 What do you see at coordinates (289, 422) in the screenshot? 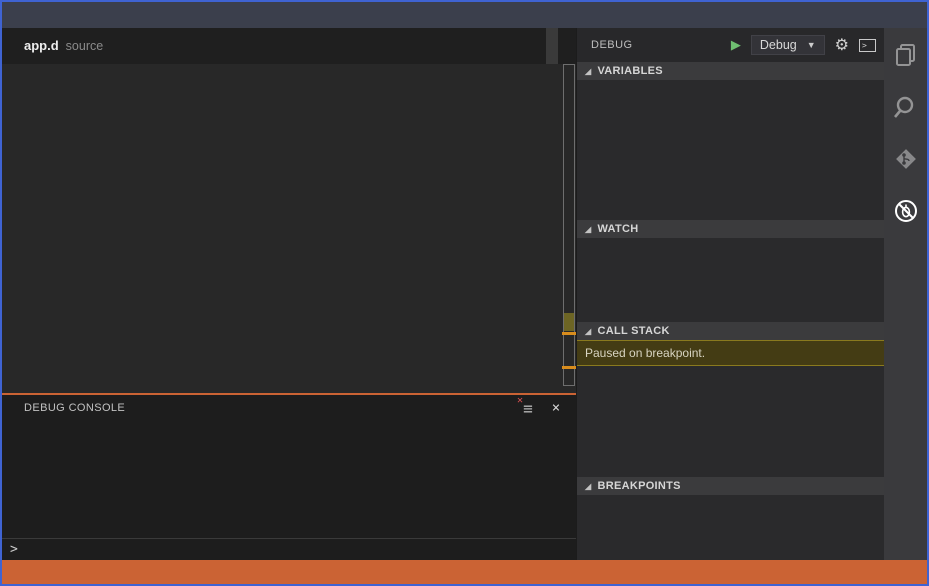
I see `debug-console-output` at bounding box center [289, 422].